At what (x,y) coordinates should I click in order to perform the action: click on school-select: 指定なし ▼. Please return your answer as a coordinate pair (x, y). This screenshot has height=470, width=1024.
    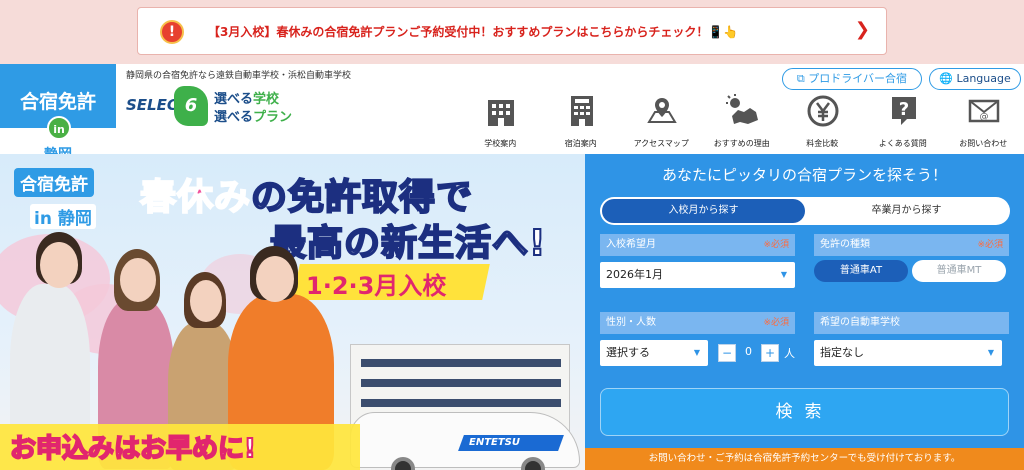
    Looking at the image, I should click on (908, 353).